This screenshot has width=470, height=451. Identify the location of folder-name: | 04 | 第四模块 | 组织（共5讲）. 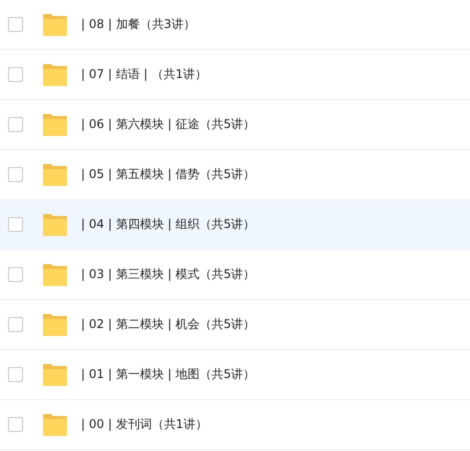
(168, 224).